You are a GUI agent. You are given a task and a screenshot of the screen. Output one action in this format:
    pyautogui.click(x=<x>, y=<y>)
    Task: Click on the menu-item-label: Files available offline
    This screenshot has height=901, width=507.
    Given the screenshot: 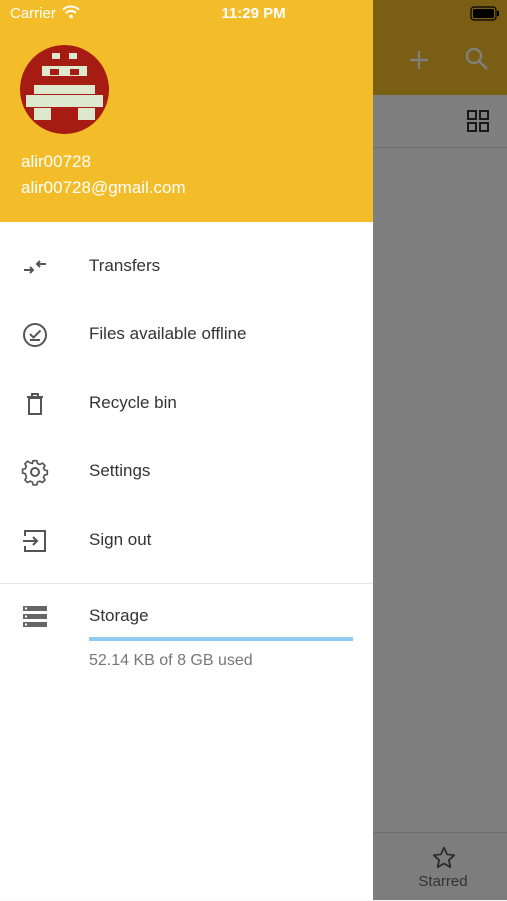 What is the action you would take?
    pyautogui.click(x=168, y=333)
    